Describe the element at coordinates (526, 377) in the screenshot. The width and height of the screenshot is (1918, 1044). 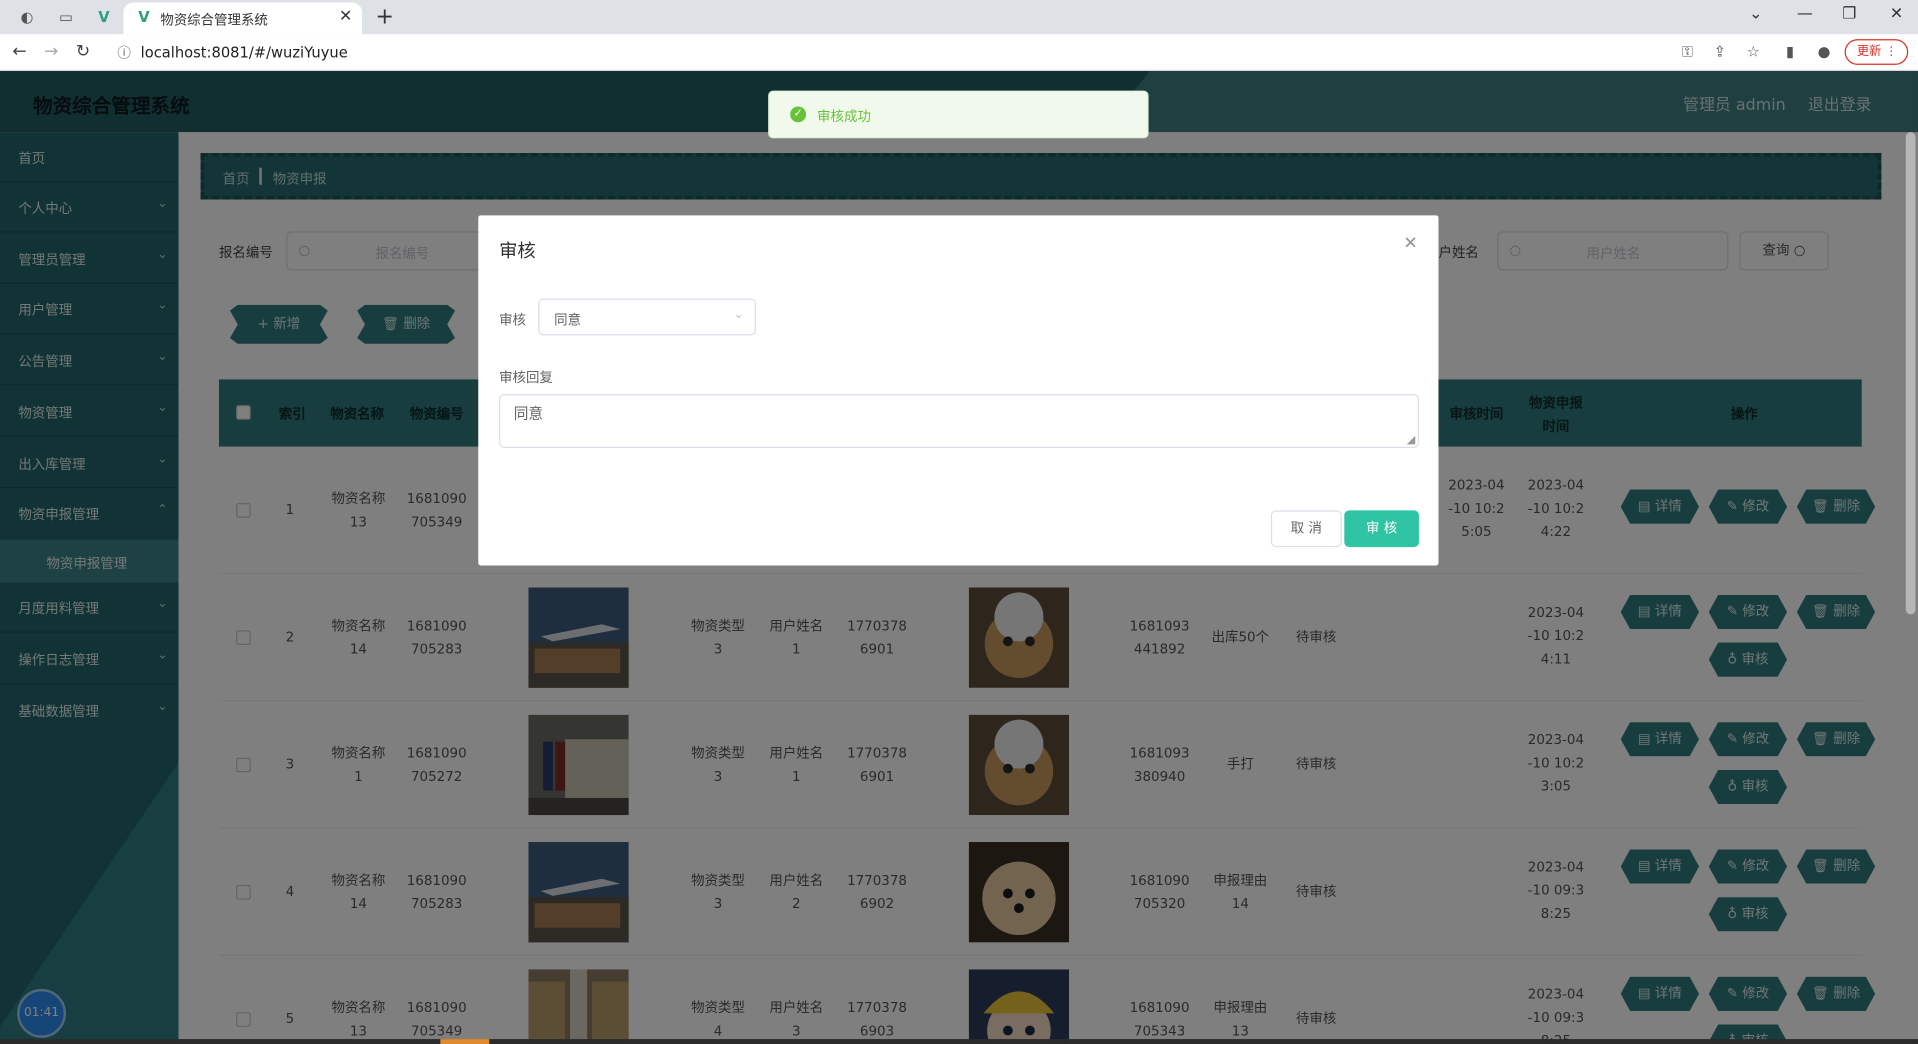
I see `audit-reply-label: 审核回复` at that location.